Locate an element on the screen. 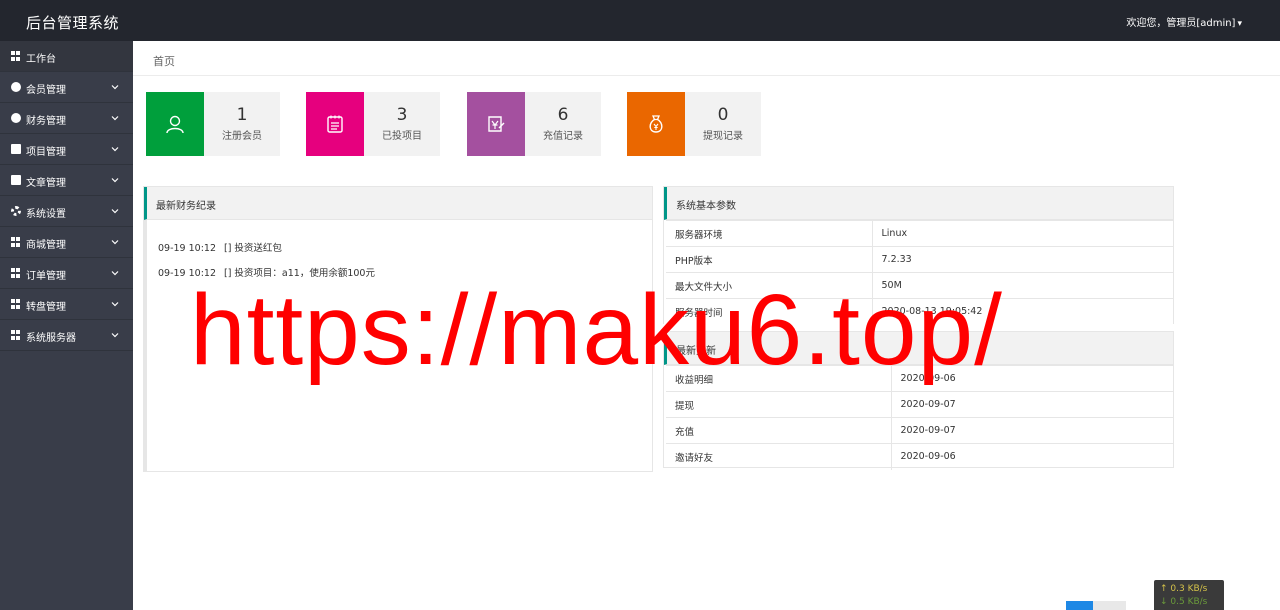 The height and width of the screenshot is (610, 1280). app-title: 后台管理系统 is located at coordinates (73, 23).